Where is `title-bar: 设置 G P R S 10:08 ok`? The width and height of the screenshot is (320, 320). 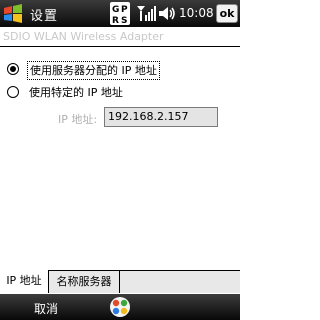
title-bar: 设置 G P R S 10:08 ok is located at coordinates (120, 13).